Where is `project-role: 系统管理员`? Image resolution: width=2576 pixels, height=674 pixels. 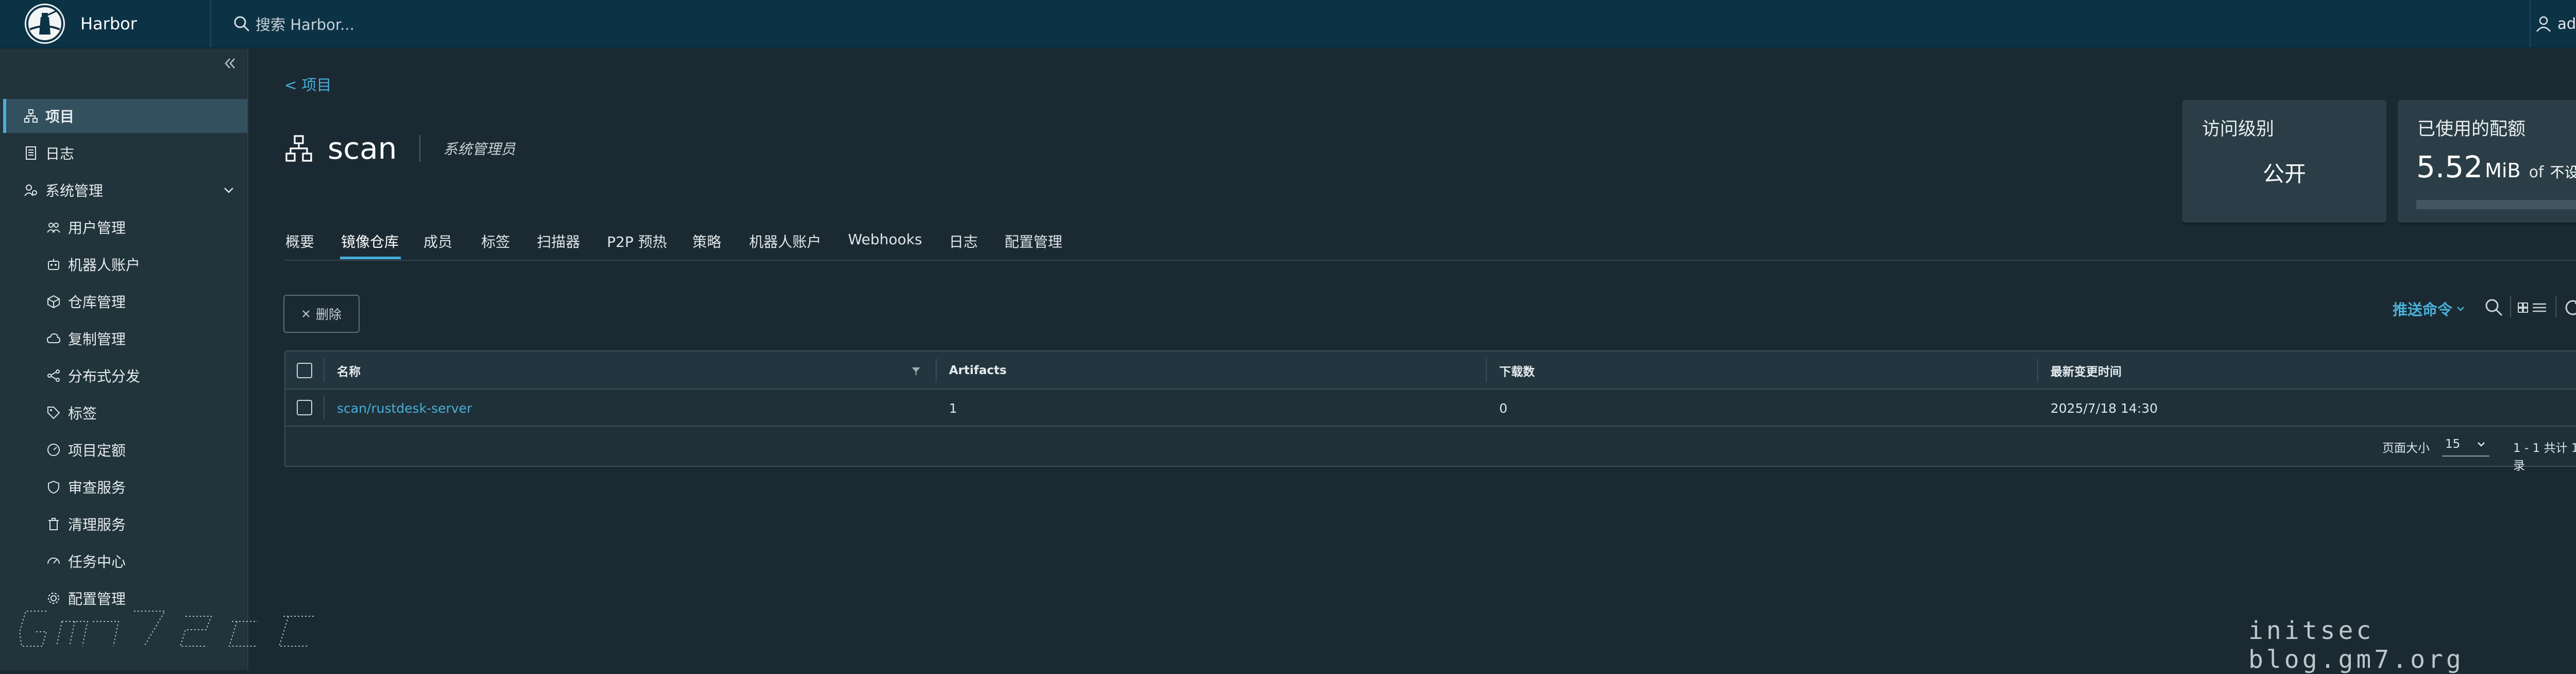 project-role: 系统管理员 is located at coordinates (479, 149).